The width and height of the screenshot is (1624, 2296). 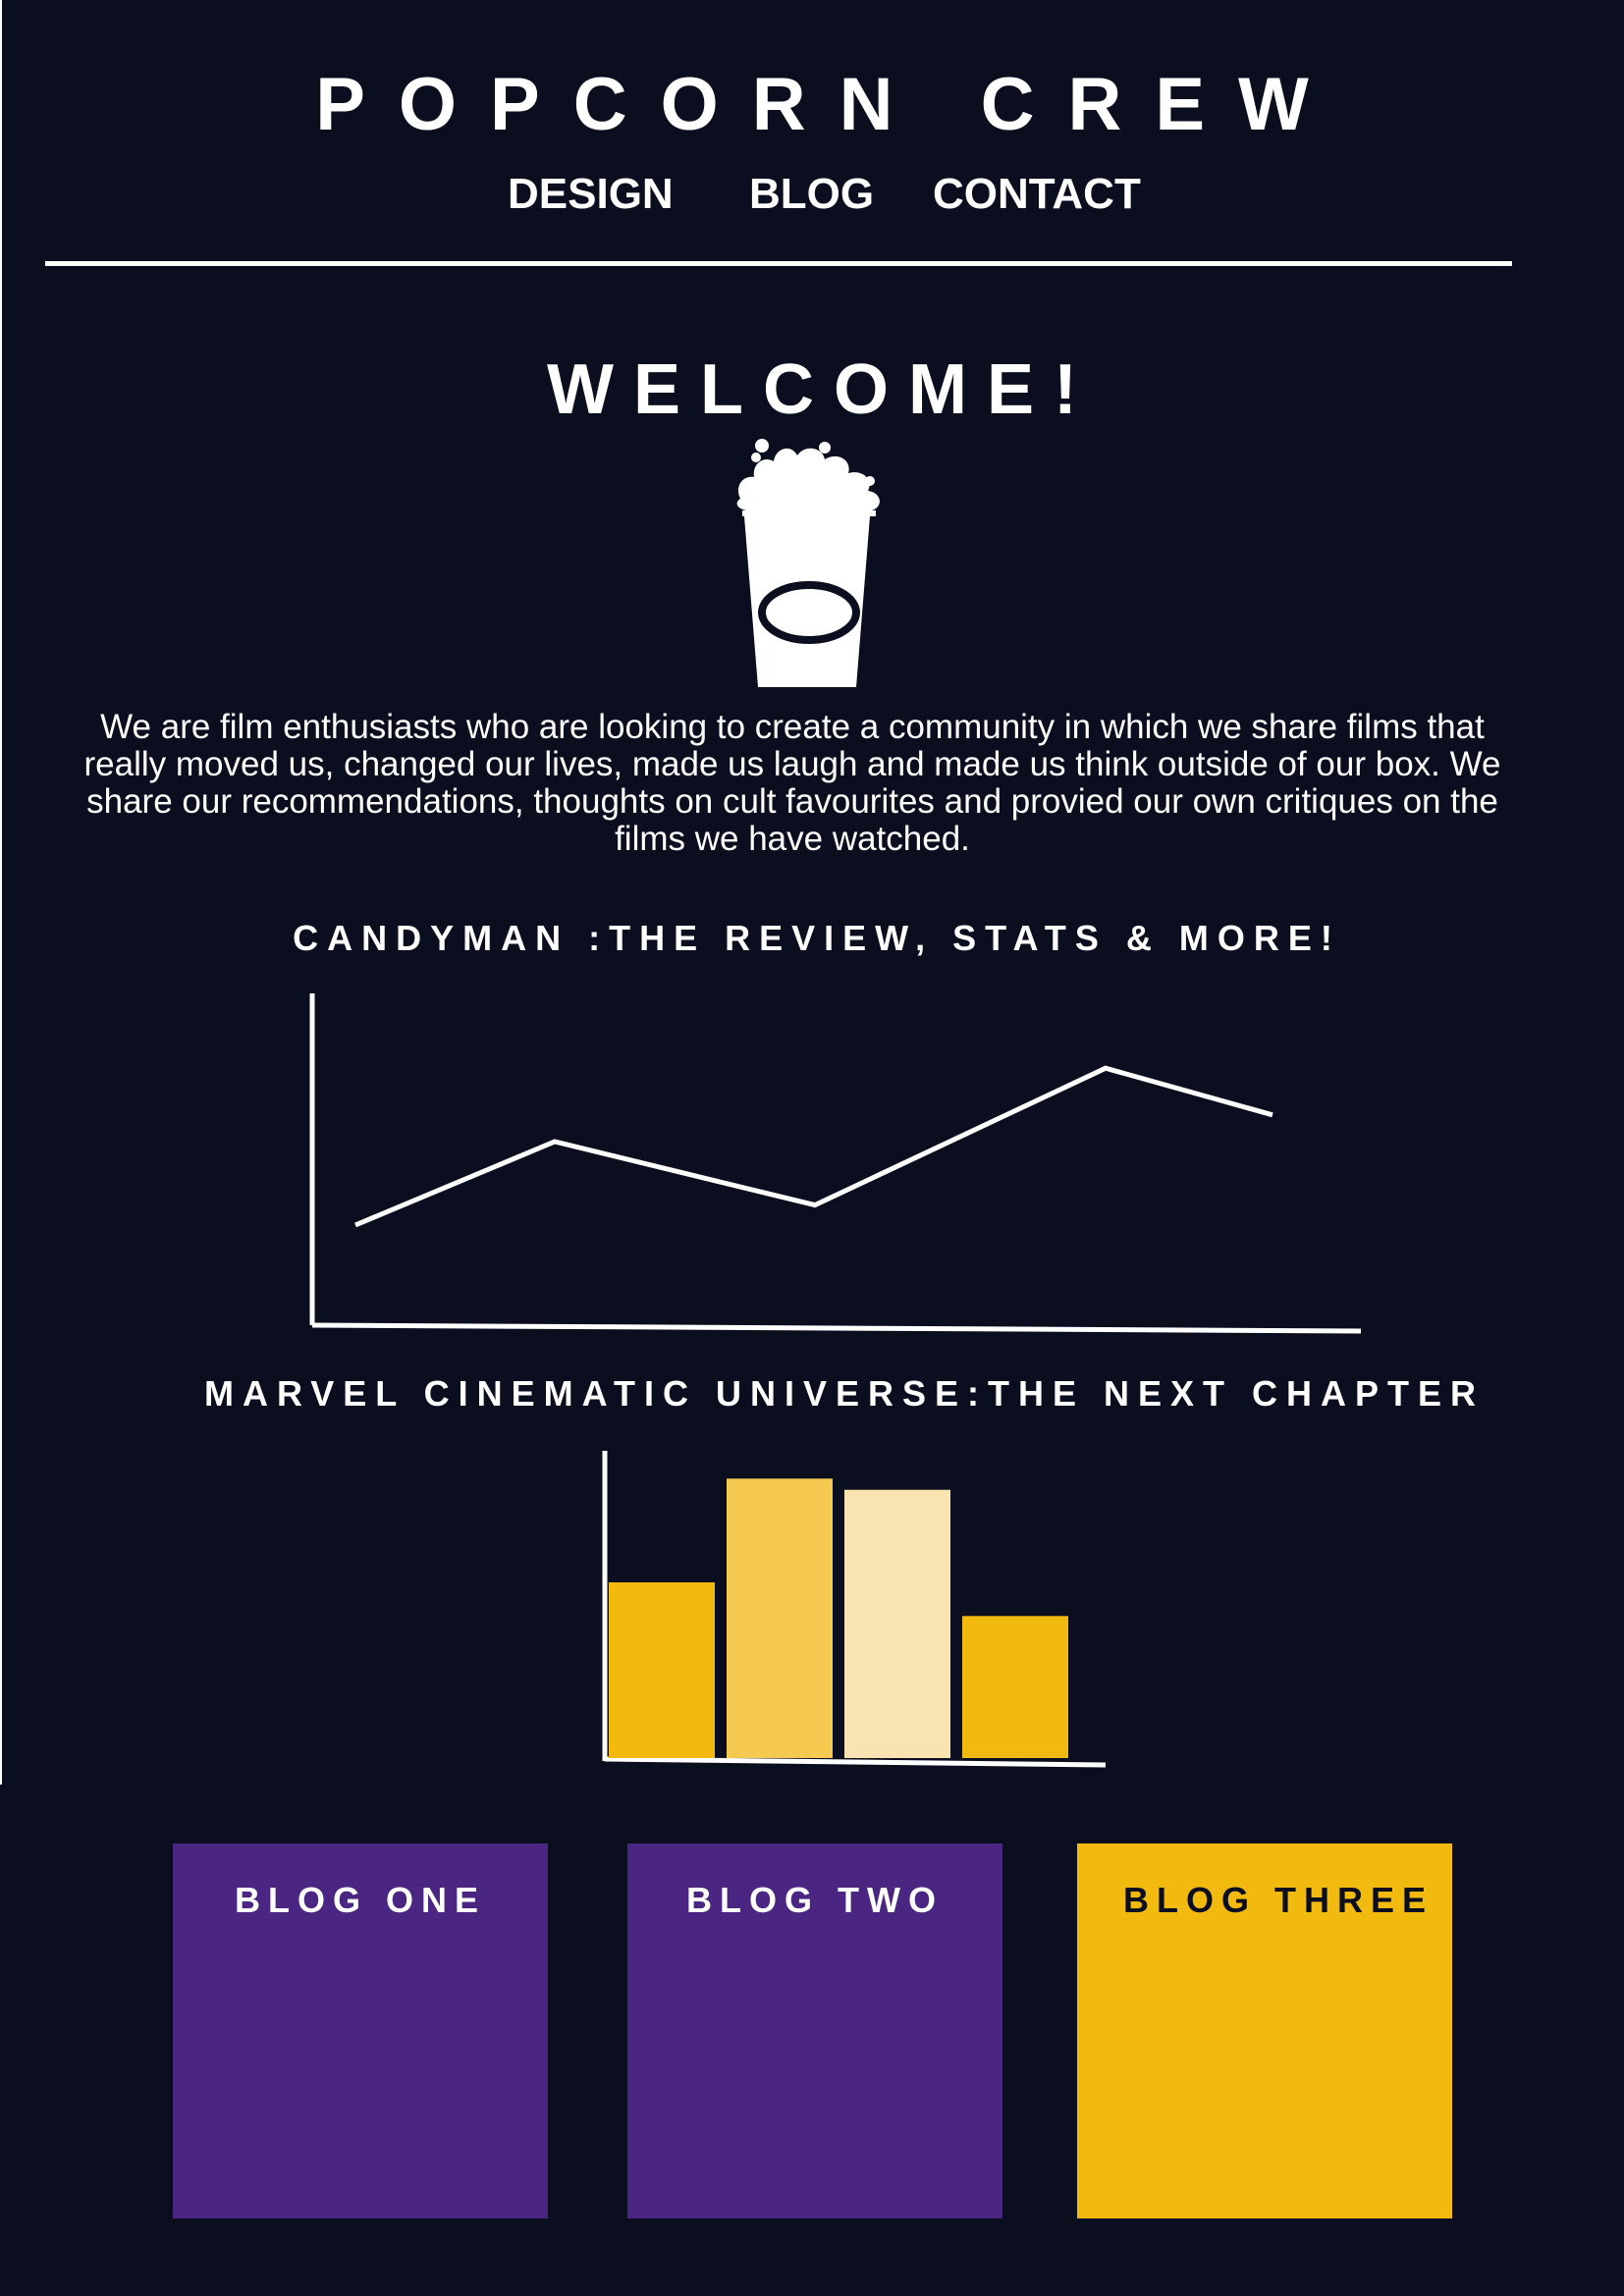 What do you see at coordinates (1037, 194) in the screenshot?
I see `nav-item-contact: CONTACT` at bounding box center [1037, 194].